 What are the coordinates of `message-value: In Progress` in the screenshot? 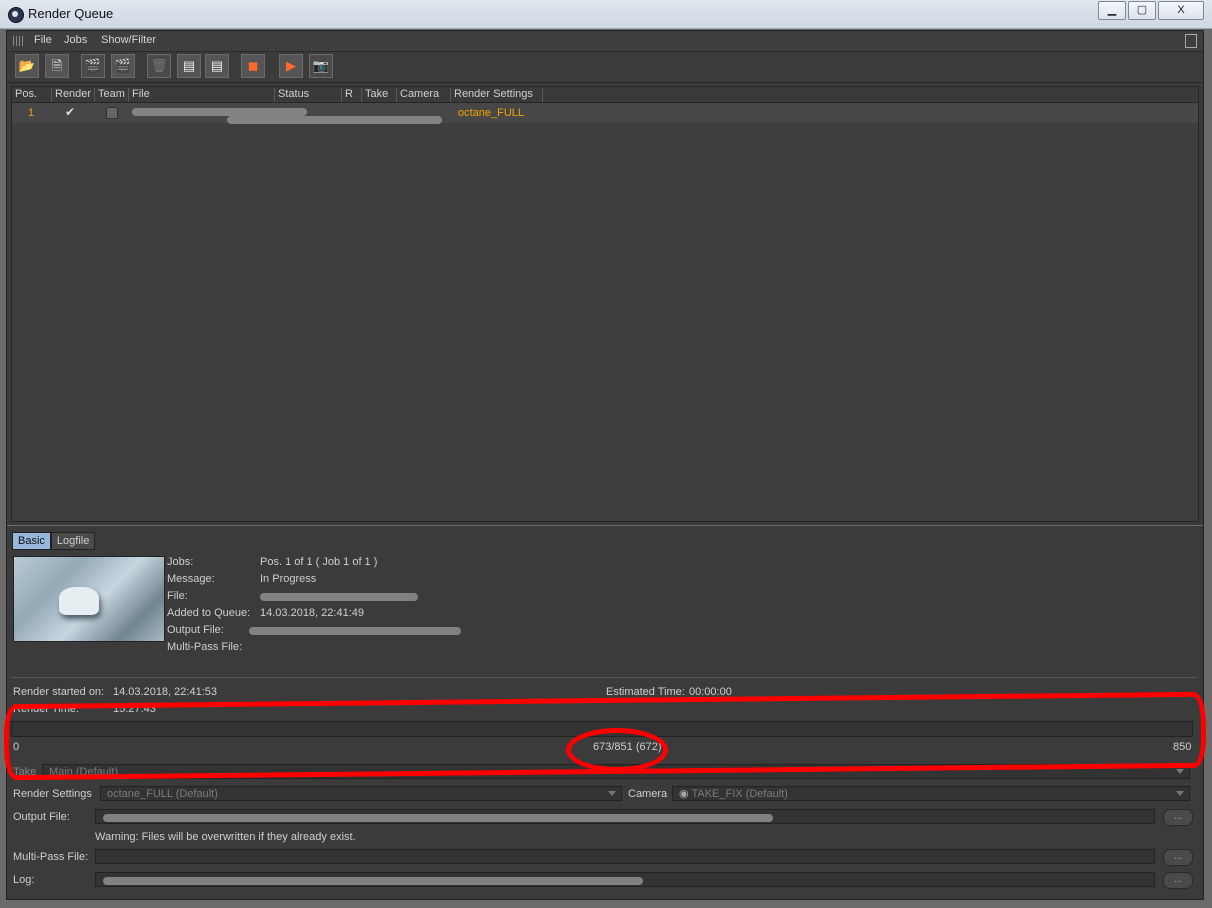 It's located at (288, 579).